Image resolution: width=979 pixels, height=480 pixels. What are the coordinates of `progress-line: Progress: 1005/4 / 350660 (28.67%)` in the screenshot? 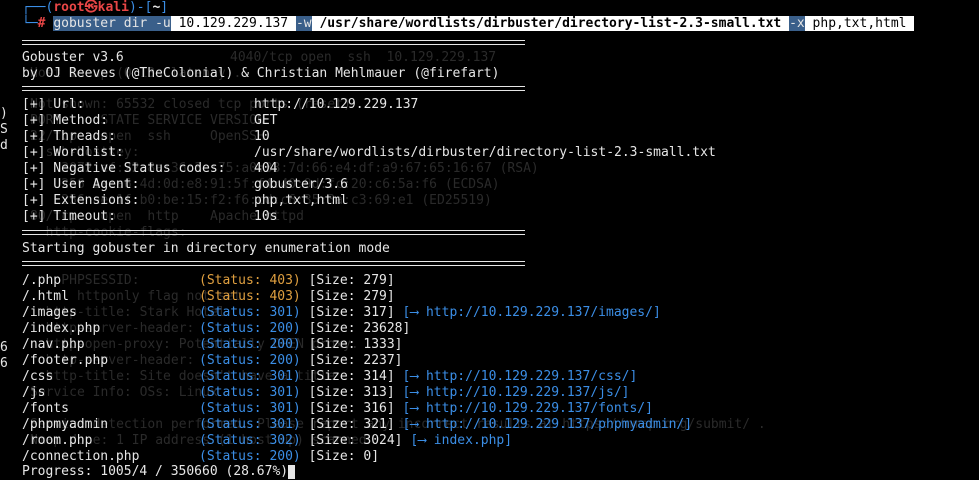 It's located at (159, 472).